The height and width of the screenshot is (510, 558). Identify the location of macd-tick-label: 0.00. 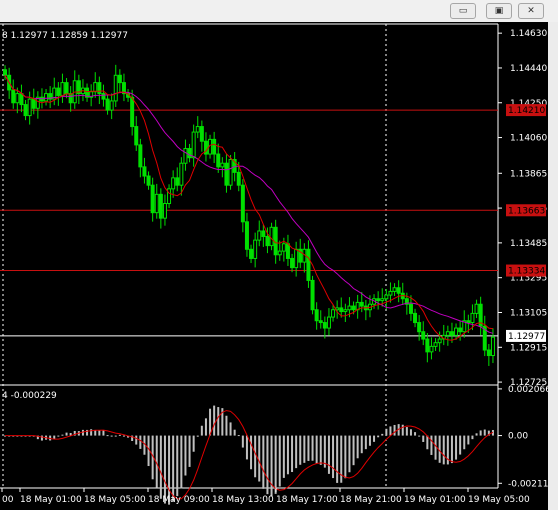
(518, 437).